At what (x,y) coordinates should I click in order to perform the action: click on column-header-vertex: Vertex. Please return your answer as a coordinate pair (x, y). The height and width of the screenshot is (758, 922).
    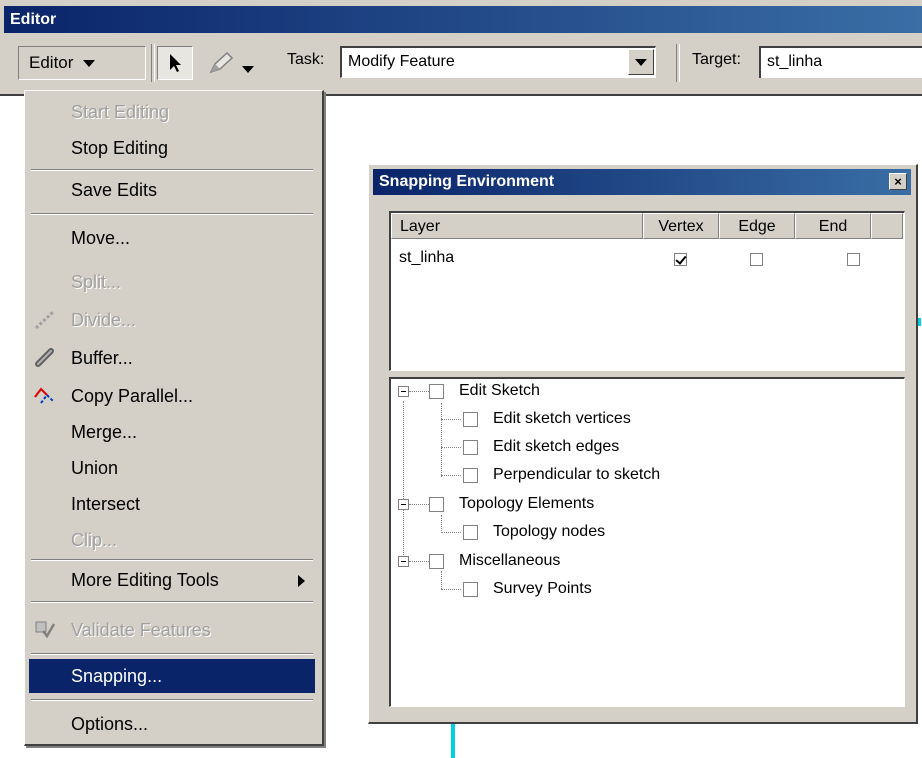
    Looking at the image, I should click on (681, 226).